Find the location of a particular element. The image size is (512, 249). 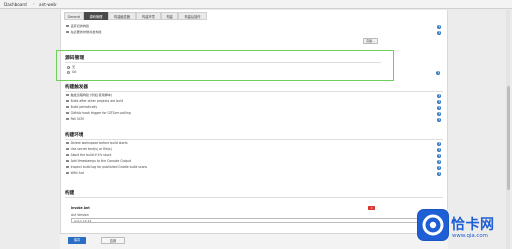

tab-environment: 构建环境 is located at coordinates (148, 16).